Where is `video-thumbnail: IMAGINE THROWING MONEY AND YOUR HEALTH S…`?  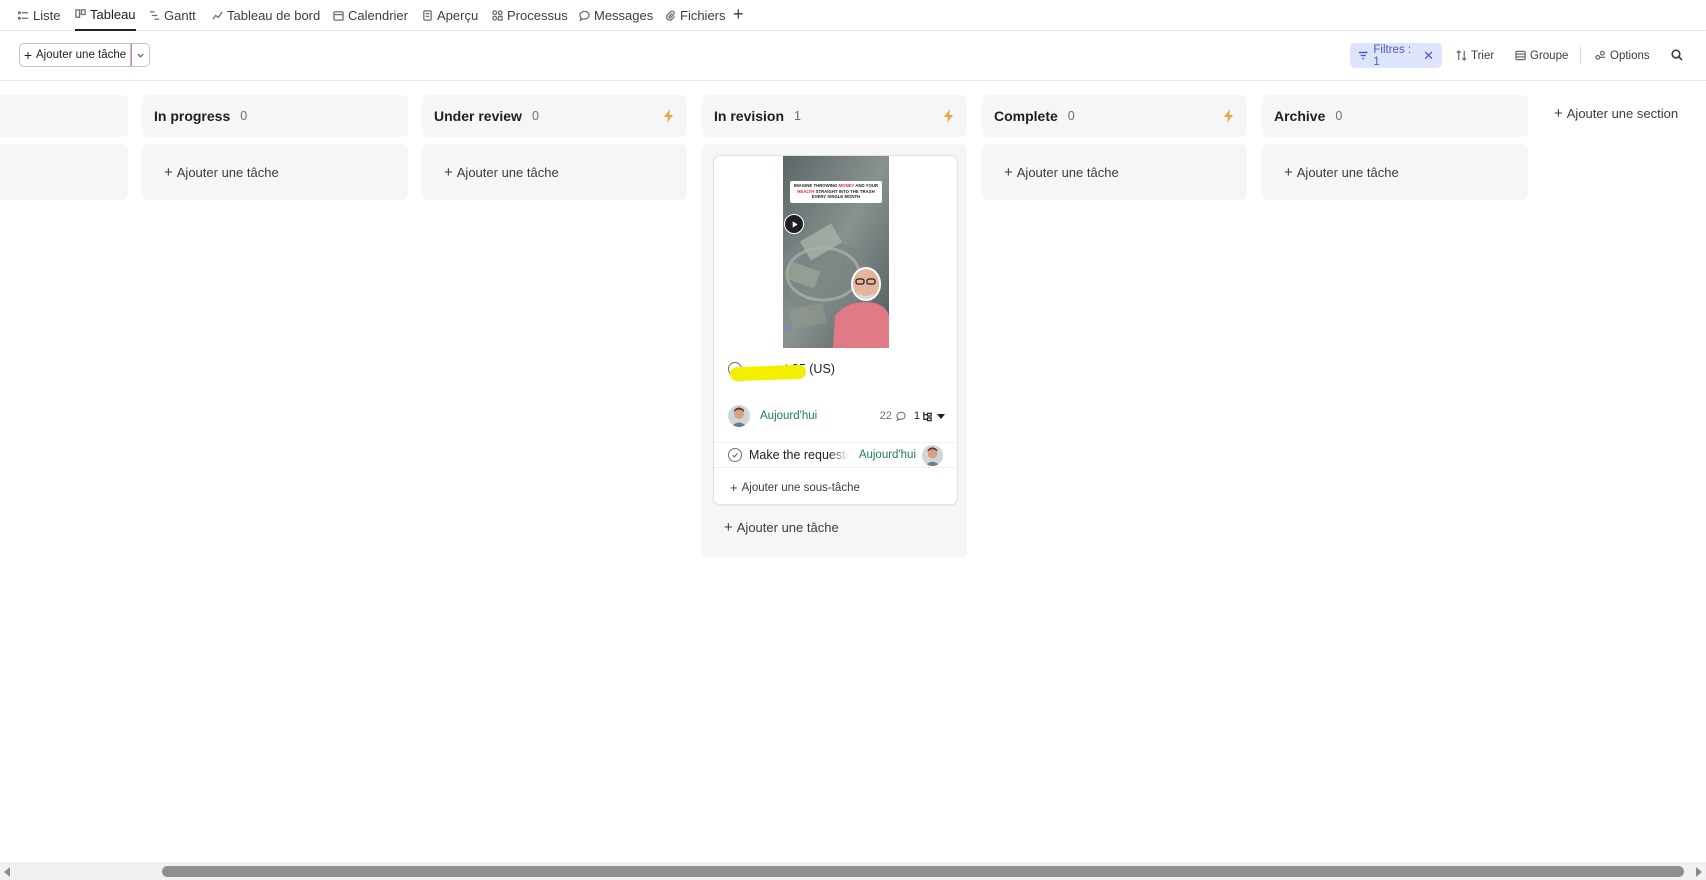
video-thumbnail: IMAGINE THROWING MONEY AND YOUR HEALTH S… is located at coordinates (836, 252).